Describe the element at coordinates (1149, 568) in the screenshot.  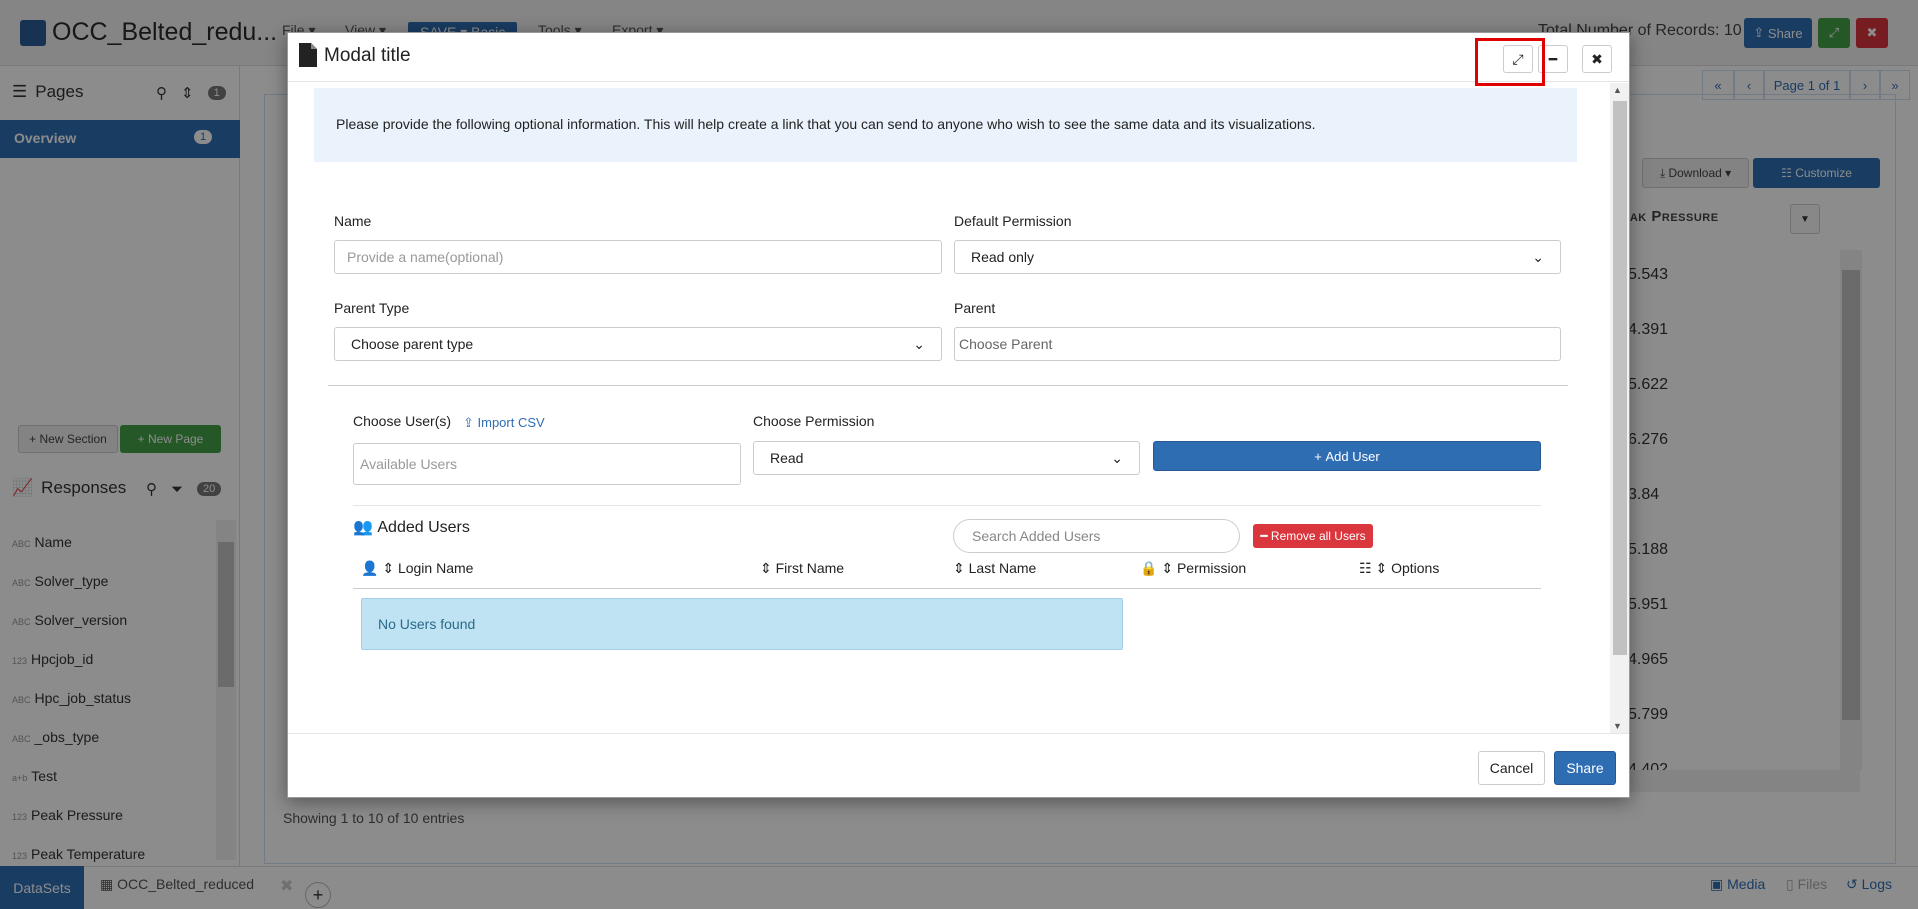
I see `lock-icon: 🔒` at that location.